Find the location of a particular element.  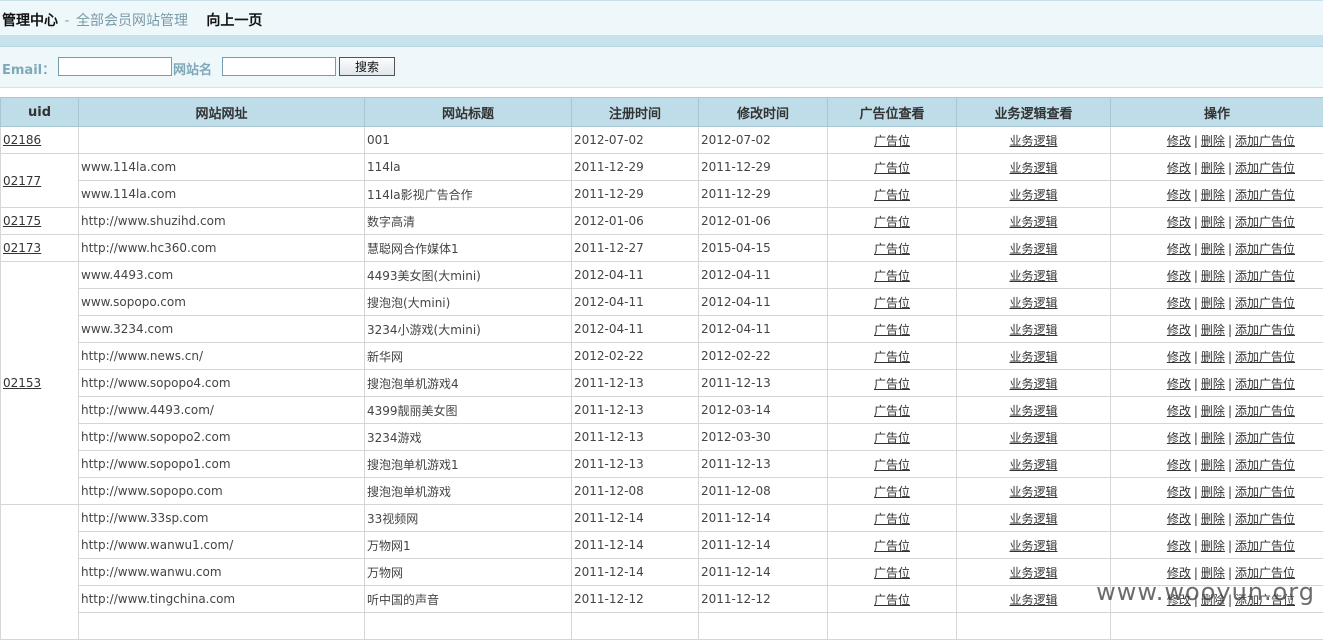

back-link: 向上一页 is located at coordinates (234, 21).